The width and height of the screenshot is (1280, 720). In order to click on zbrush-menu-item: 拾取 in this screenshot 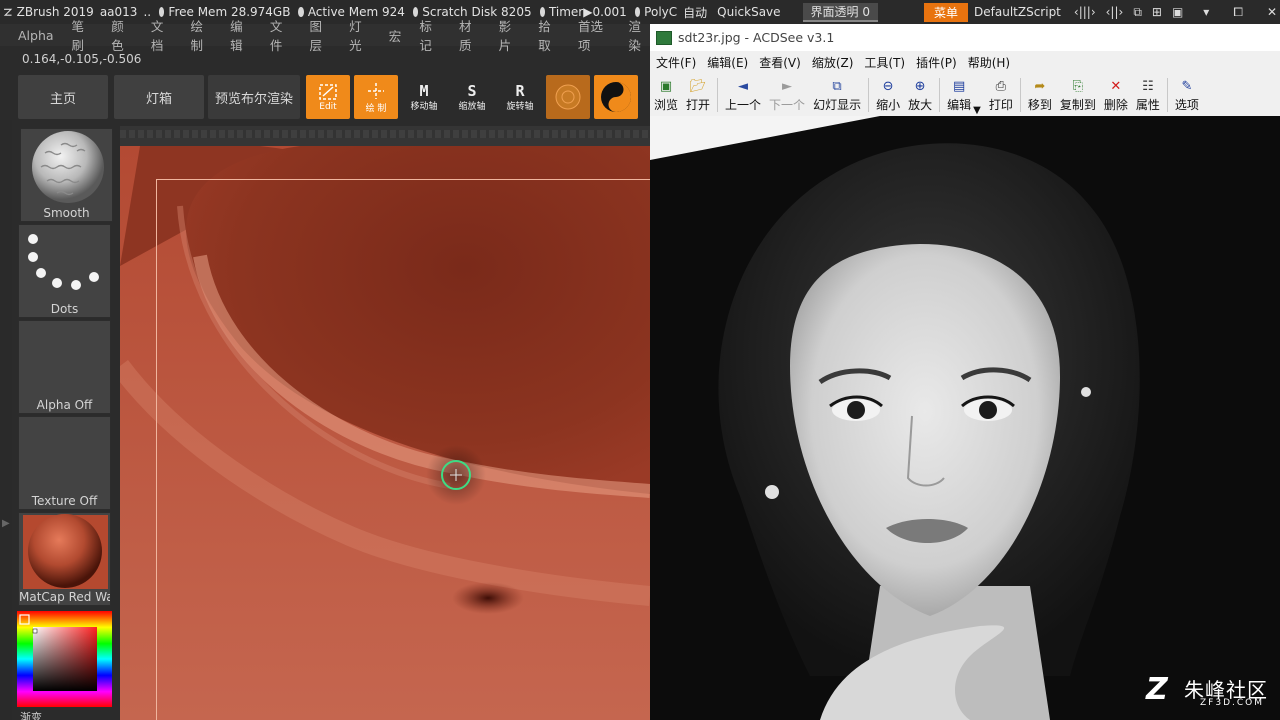, I will do `click(549, 35)`.